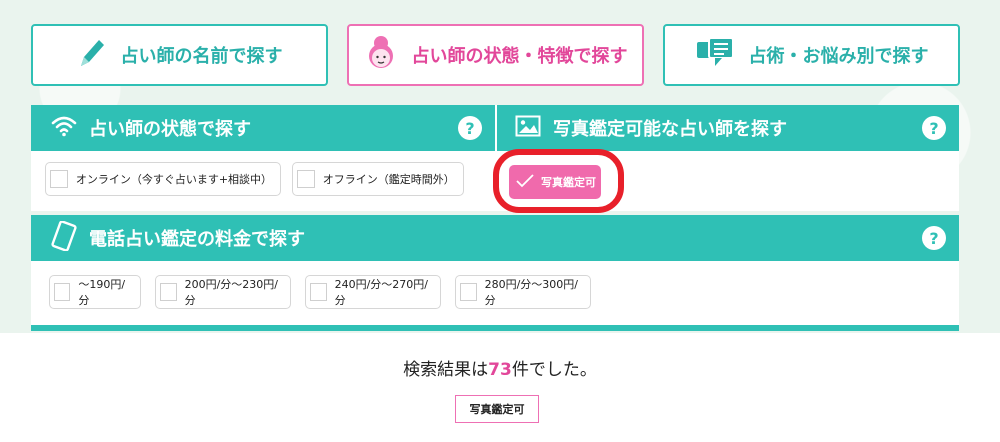 Image resolution: width=1000 pixels, height=442 pixels. I want to click on result-suffix: 件でした。, so click(554, 370).